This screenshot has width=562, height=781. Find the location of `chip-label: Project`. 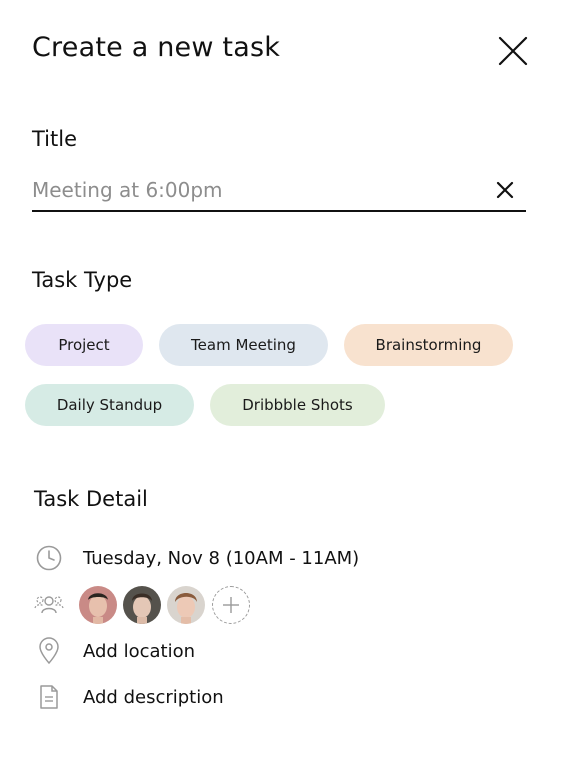

chip-label: Project is located at coordinates (84, 345).